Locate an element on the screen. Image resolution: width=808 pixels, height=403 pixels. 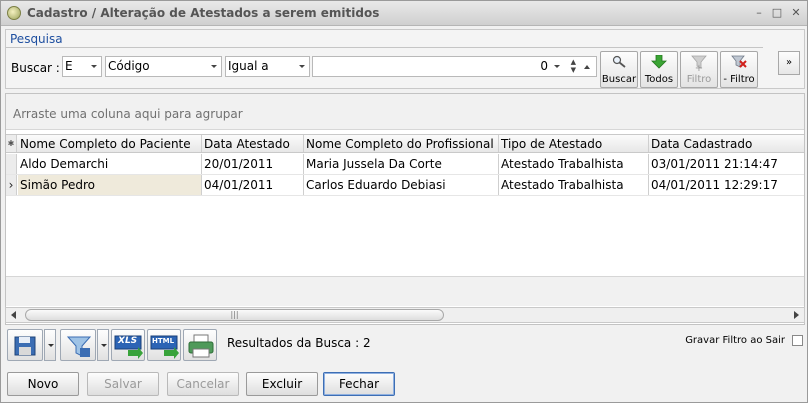
indicator-header: ✱ is located at coordinates (11, 143).